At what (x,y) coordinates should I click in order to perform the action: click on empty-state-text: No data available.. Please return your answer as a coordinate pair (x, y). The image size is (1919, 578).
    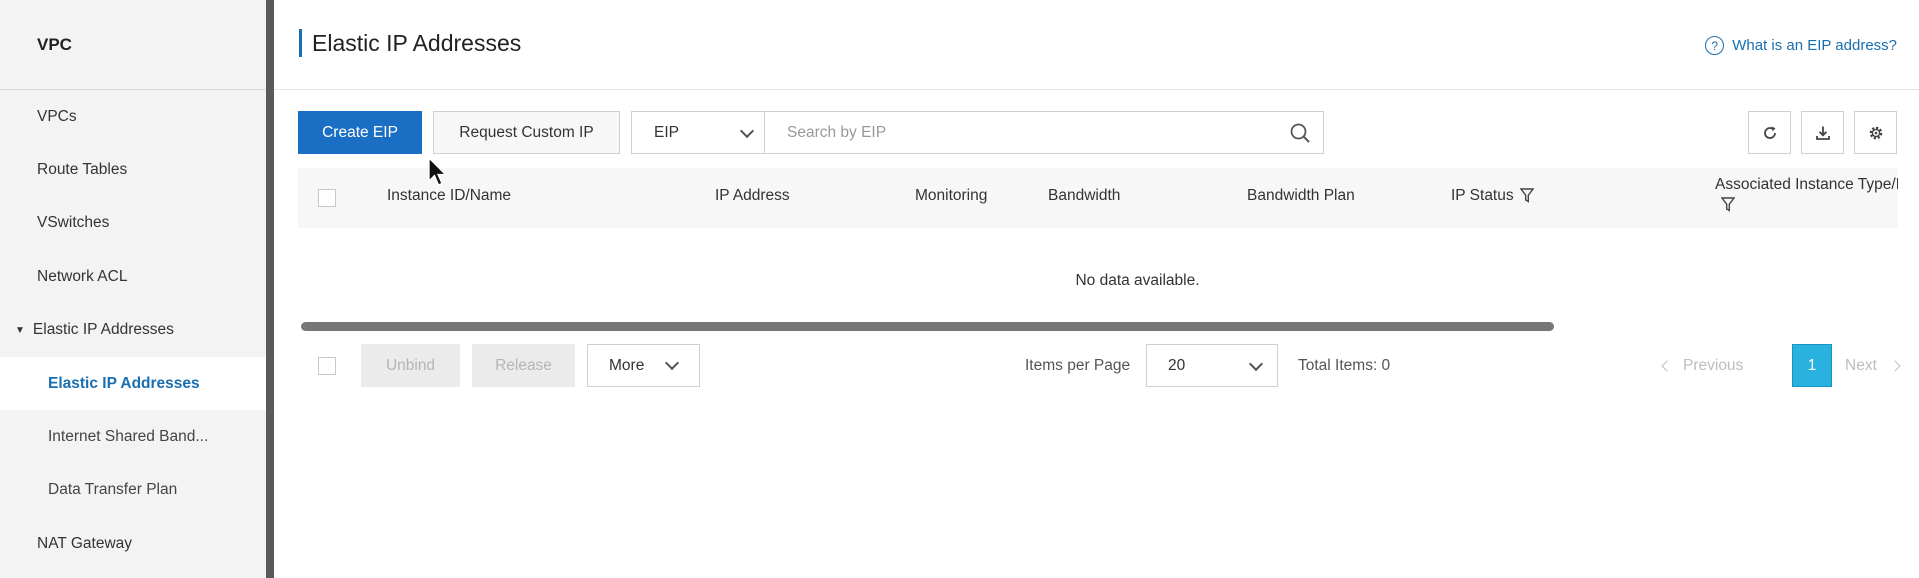
    Looking at the image, I should click on (1137, 280).